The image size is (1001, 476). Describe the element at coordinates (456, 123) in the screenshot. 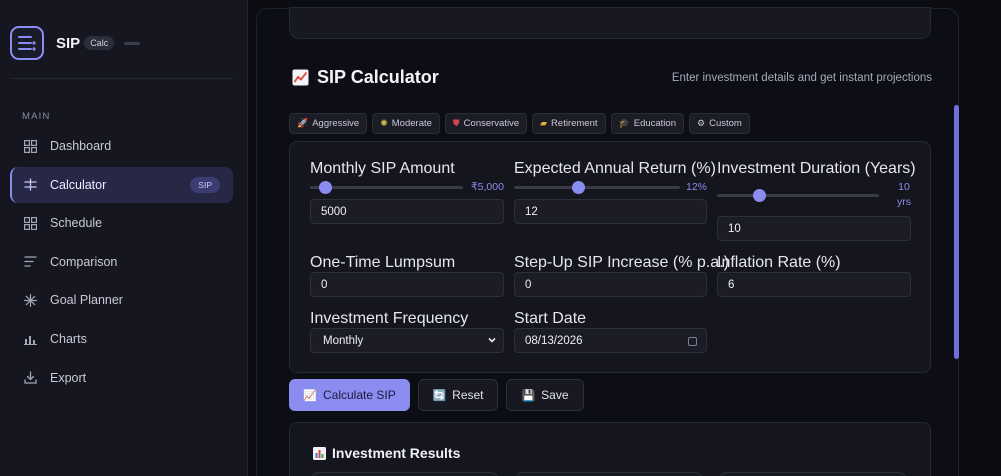

I see `shield-icon: ⛊` at that location.